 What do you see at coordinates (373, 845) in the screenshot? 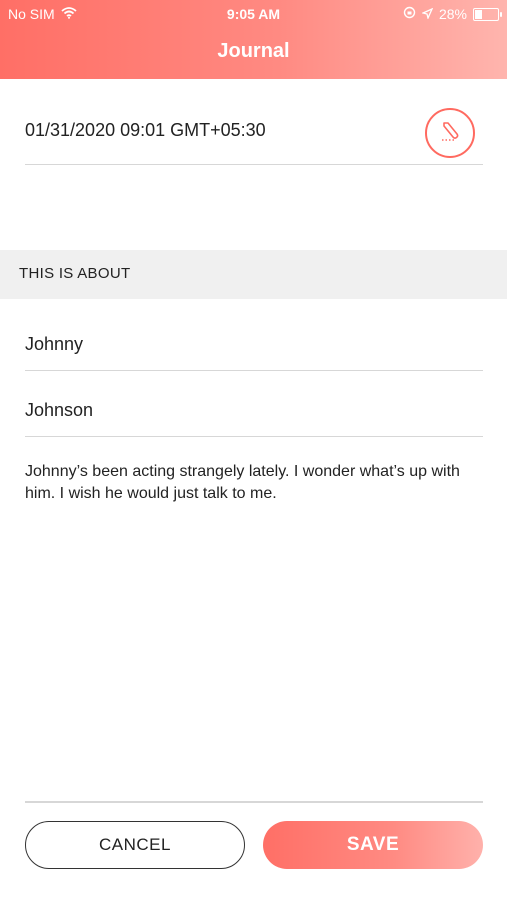
I see `save-button: SAVE` at bounding box center [373, 845].